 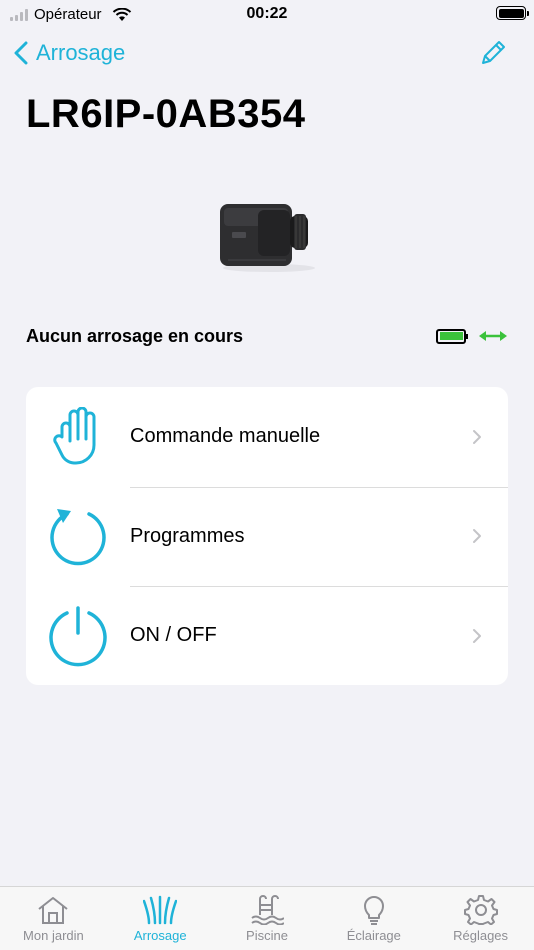 What do you see at coordinates (373, 910) in the screenshot?
I see `bulb-icon` at bounding box center [373, 910].